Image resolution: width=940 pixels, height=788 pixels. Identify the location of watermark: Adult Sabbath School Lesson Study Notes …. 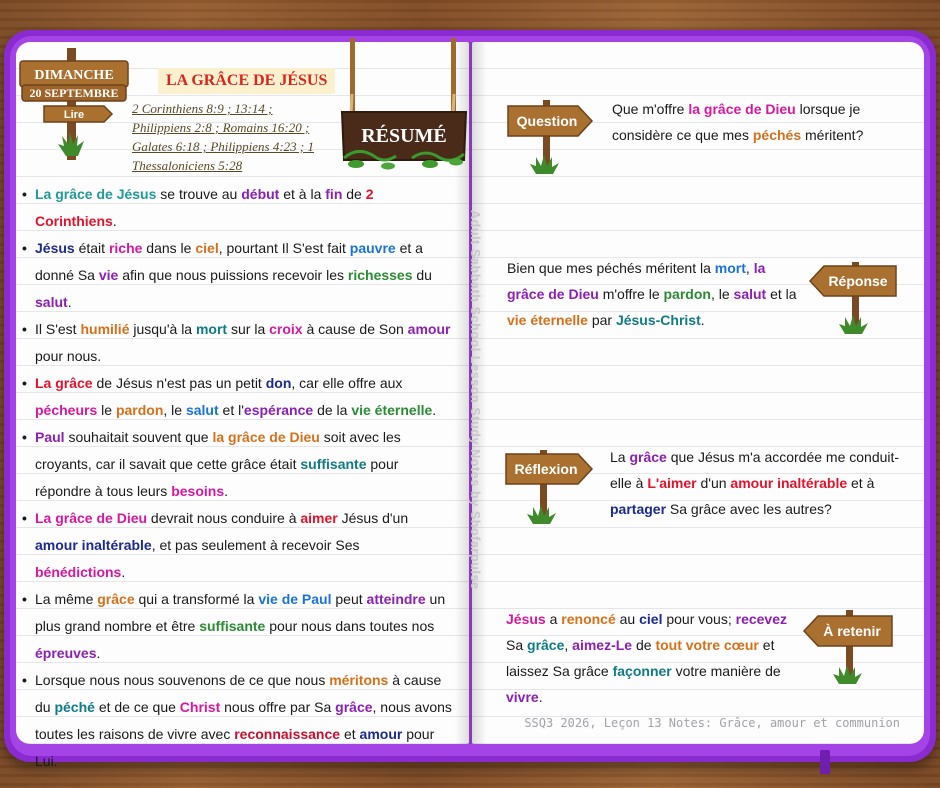
(475, 400).